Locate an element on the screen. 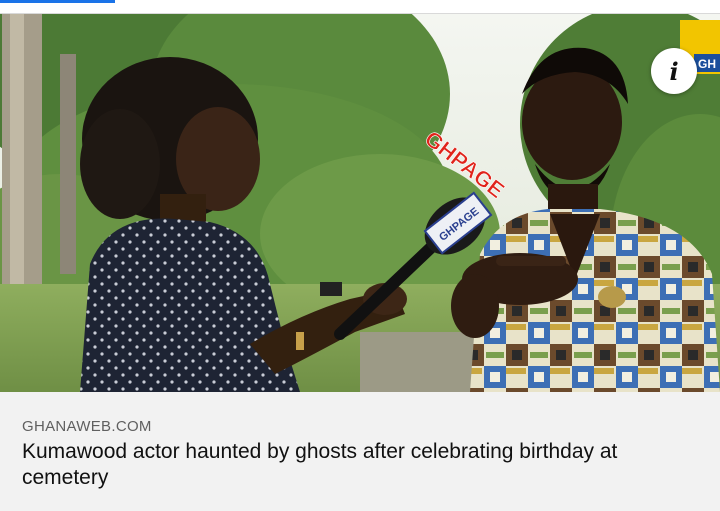 The width and height of the screenshot is (720, 511). info-icon: i is located at coordinates (674, 71).